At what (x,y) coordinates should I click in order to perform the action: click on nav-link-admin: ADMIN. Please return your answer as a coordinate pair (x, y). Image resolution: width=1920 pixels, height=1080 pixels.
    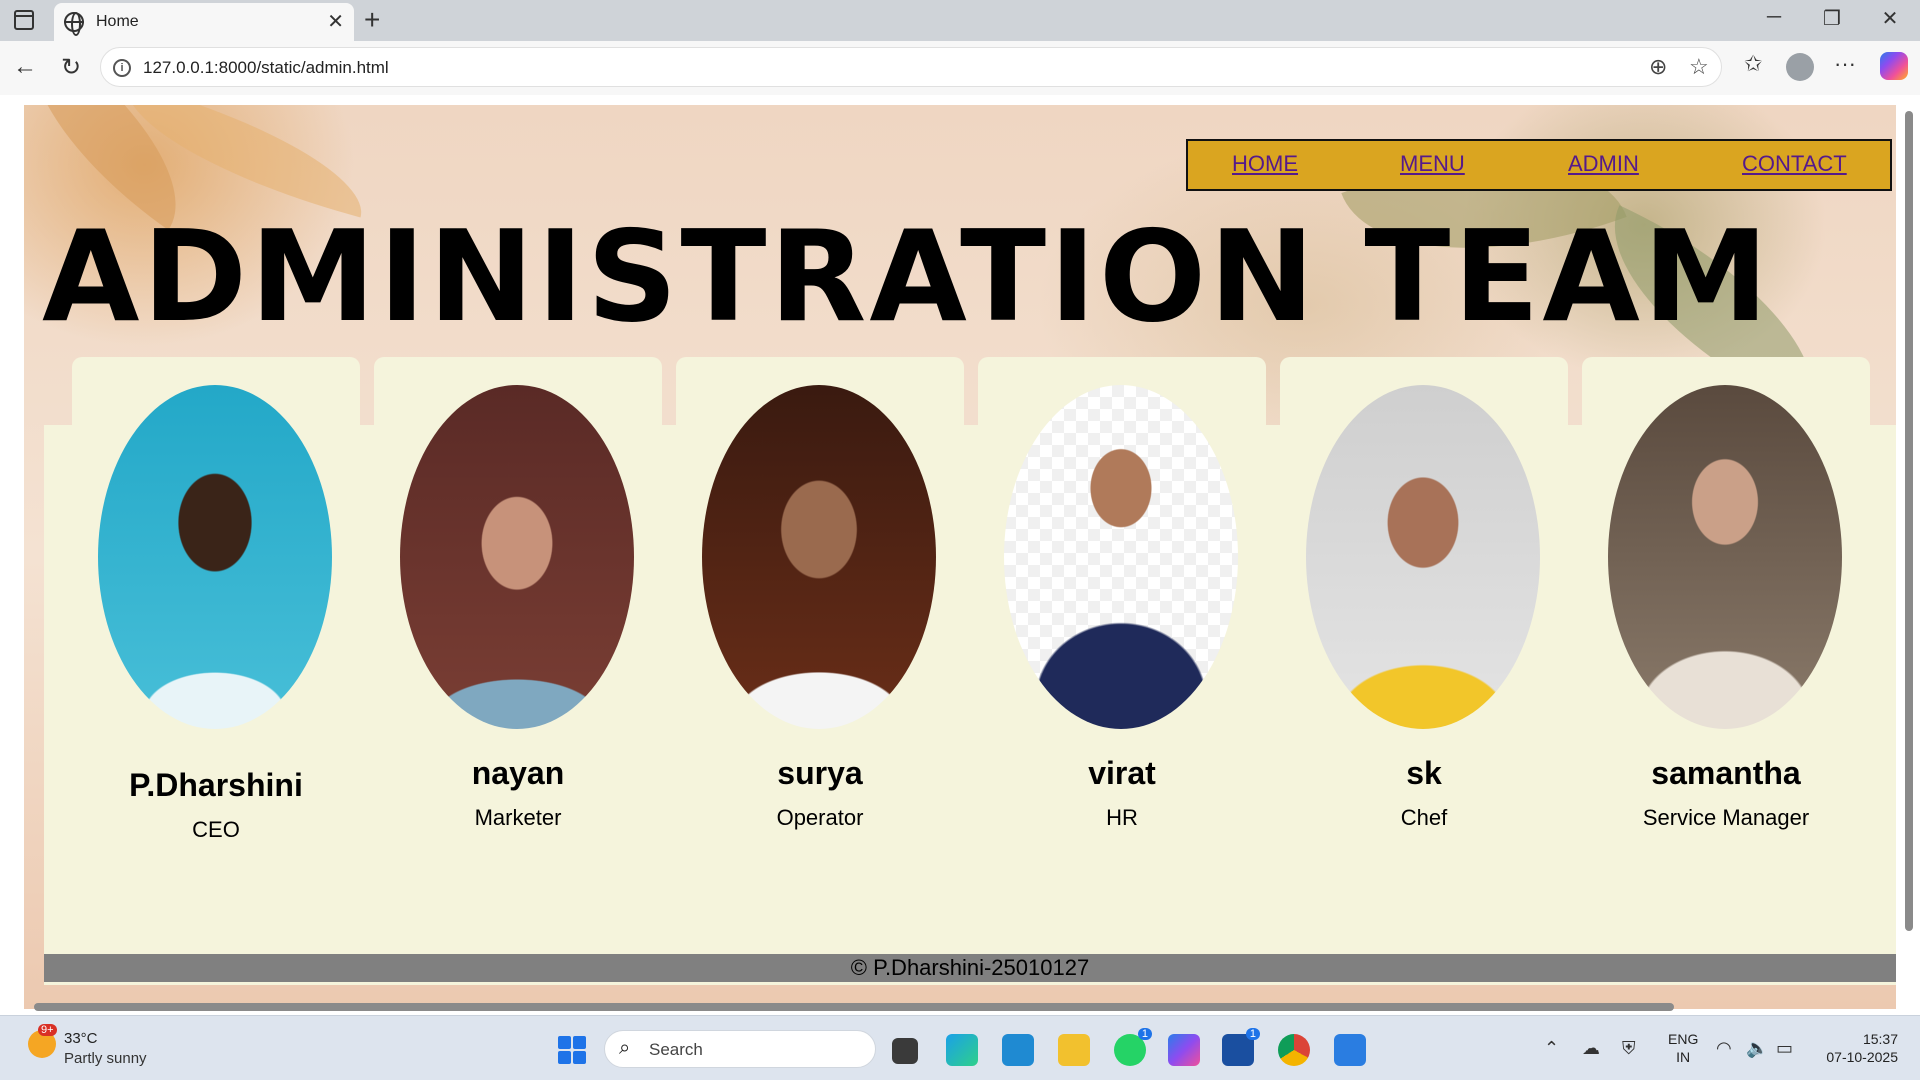
    Looking at the image, I should click on (1603, 164).